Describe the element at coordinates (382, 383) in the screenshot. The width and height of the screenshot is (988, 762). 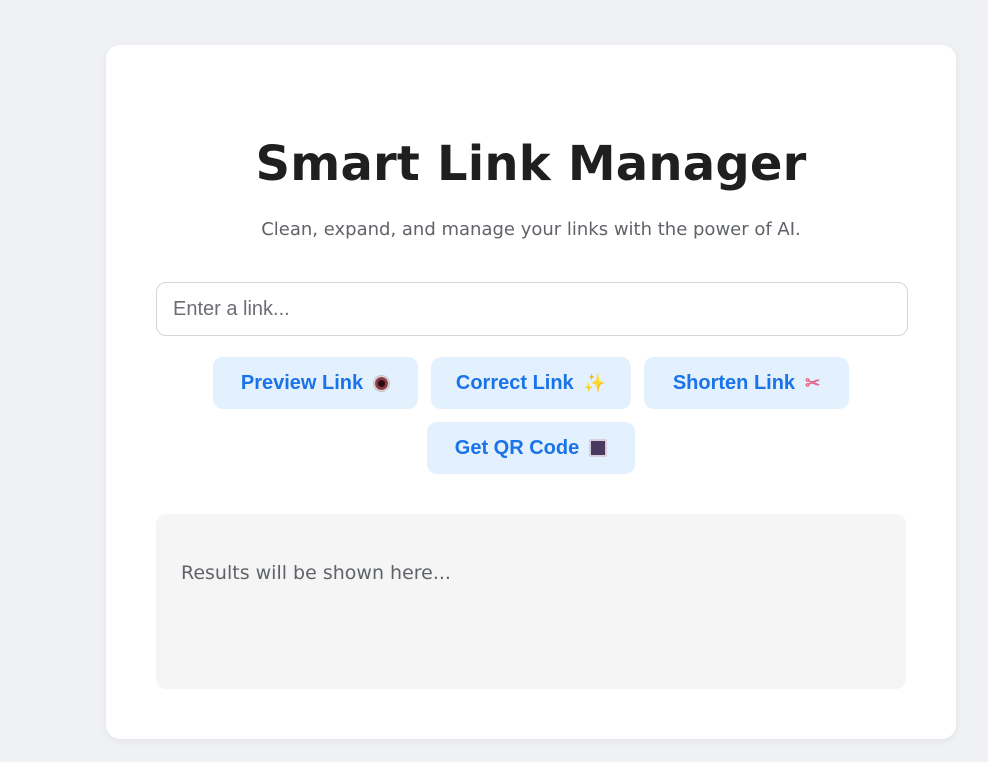
I see `eye-icon` at that location.